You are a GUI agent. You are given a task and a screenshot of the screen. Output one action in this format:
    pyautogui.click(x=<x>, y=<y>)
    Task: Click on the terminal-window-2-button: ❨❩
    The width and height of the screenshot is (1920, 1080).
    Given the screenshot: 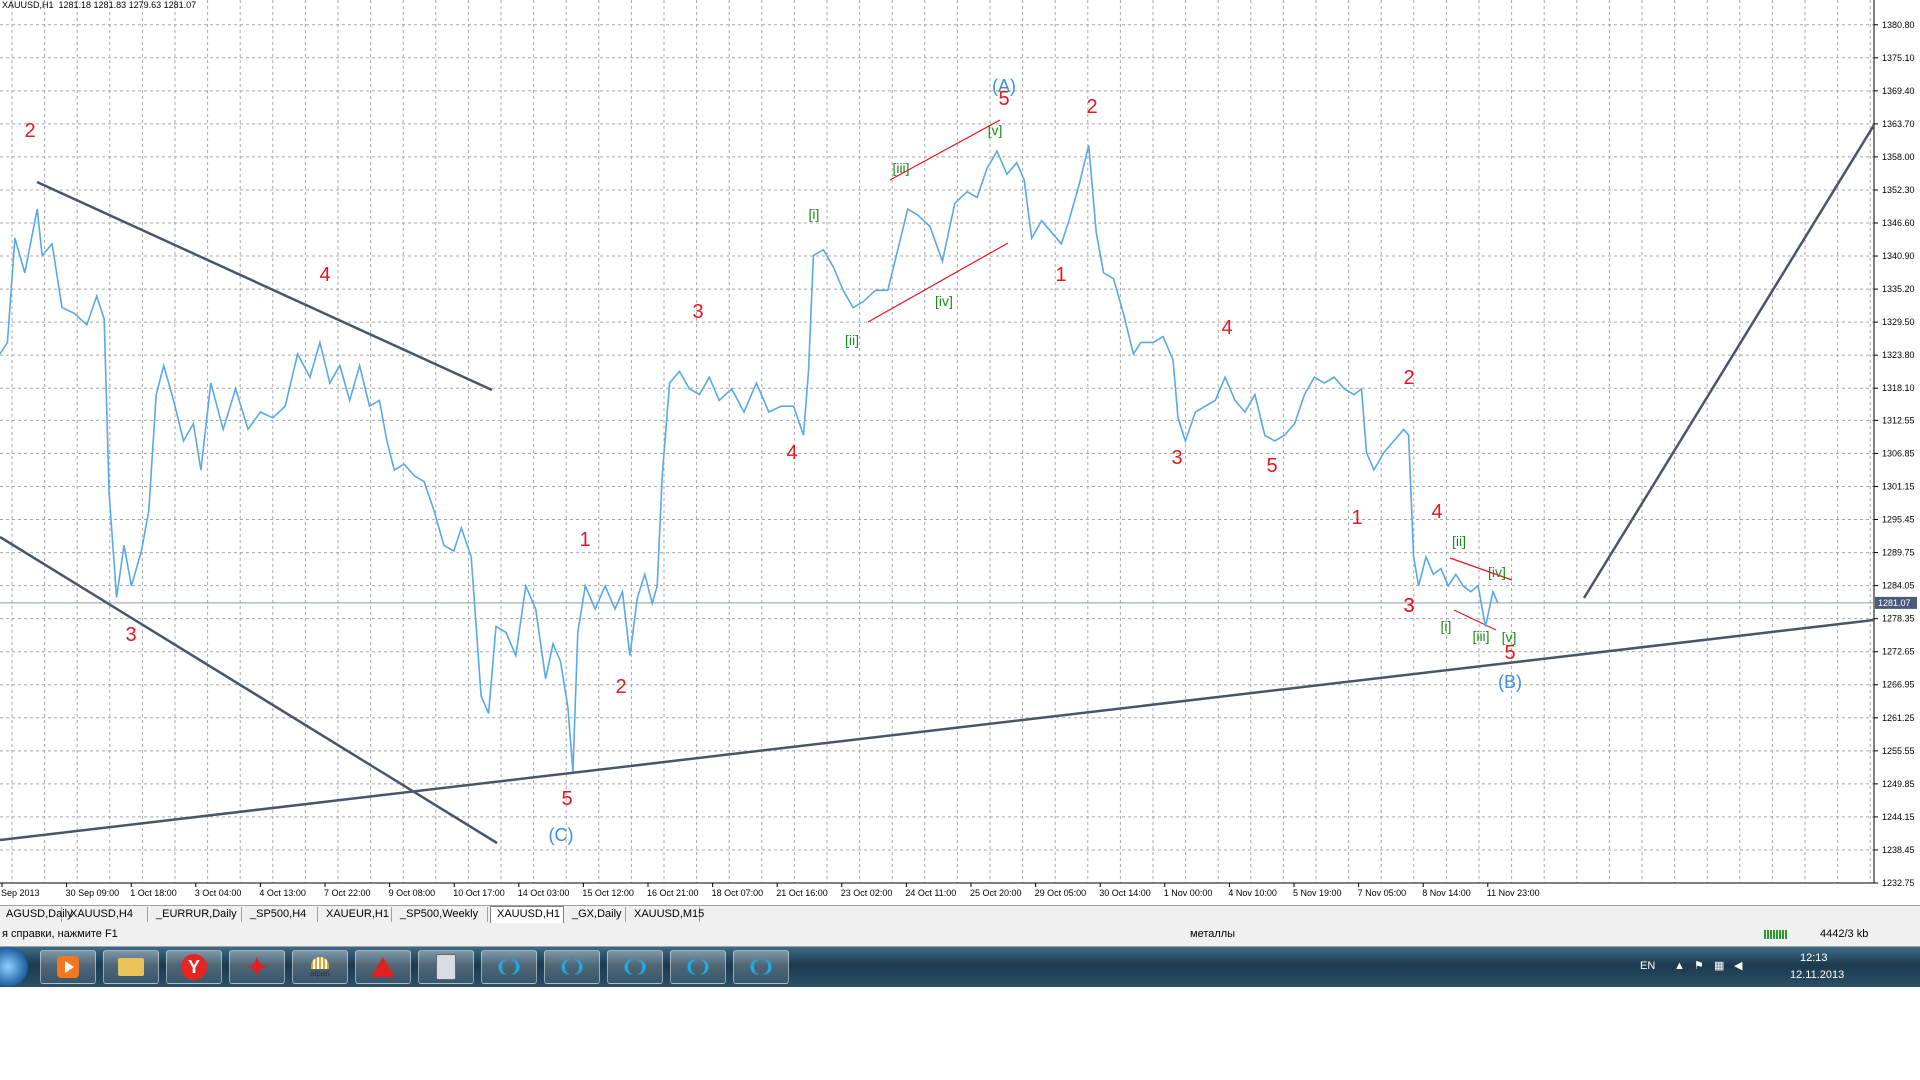 What is the action you would take?
    pyautogui.click(x=572, y=967)
    